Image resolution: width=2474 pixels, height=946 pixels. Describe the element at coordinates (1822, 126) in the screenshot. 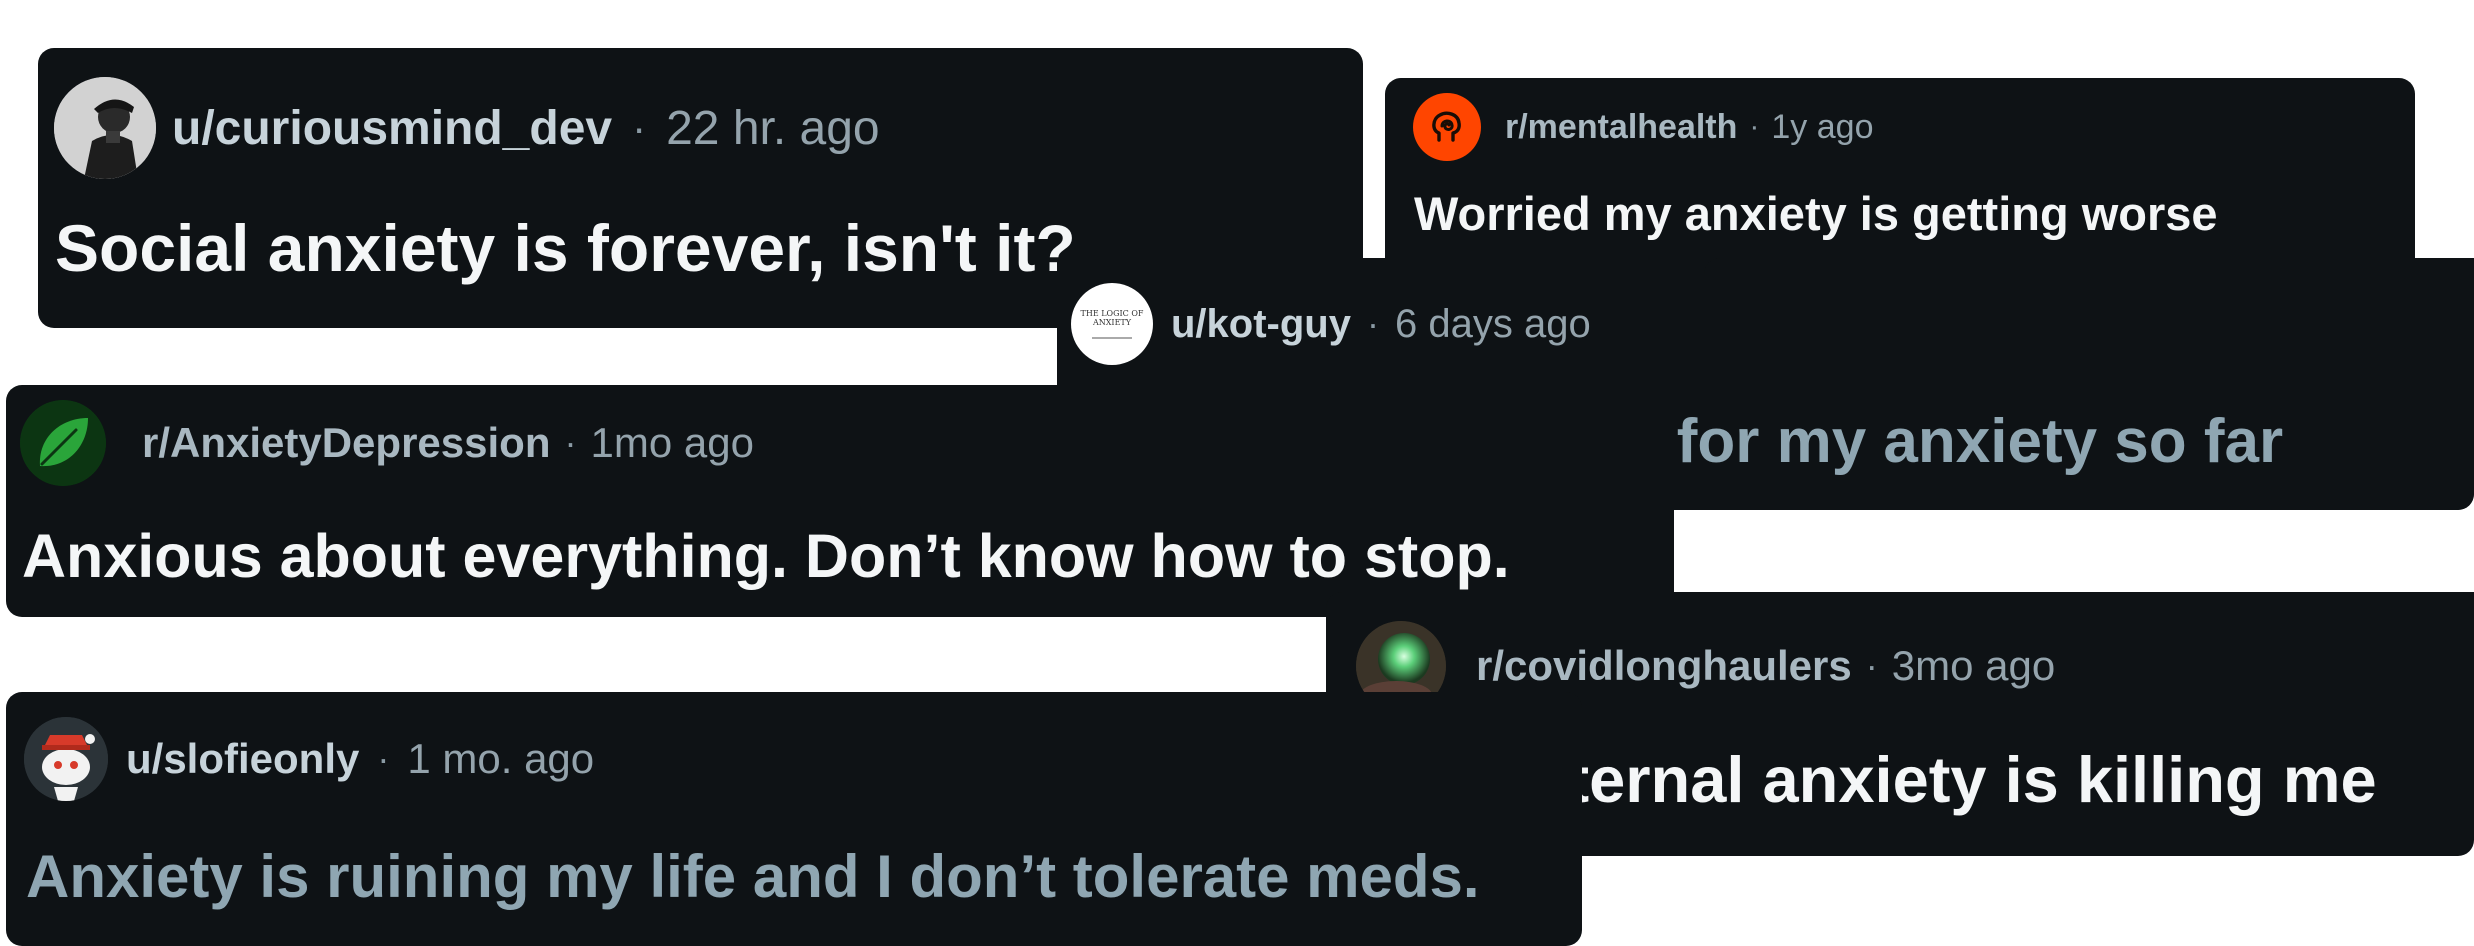

I see `post-time: 1y ago` at that location.